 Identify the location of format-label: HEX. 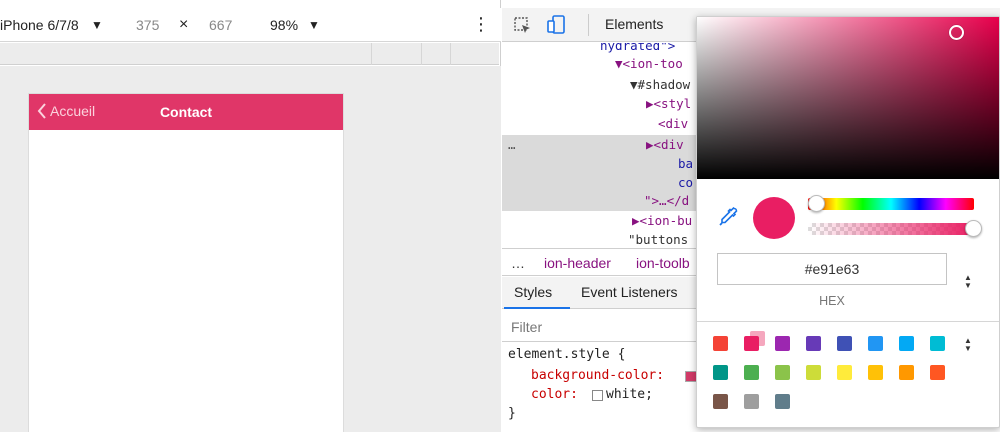
(832, 301).